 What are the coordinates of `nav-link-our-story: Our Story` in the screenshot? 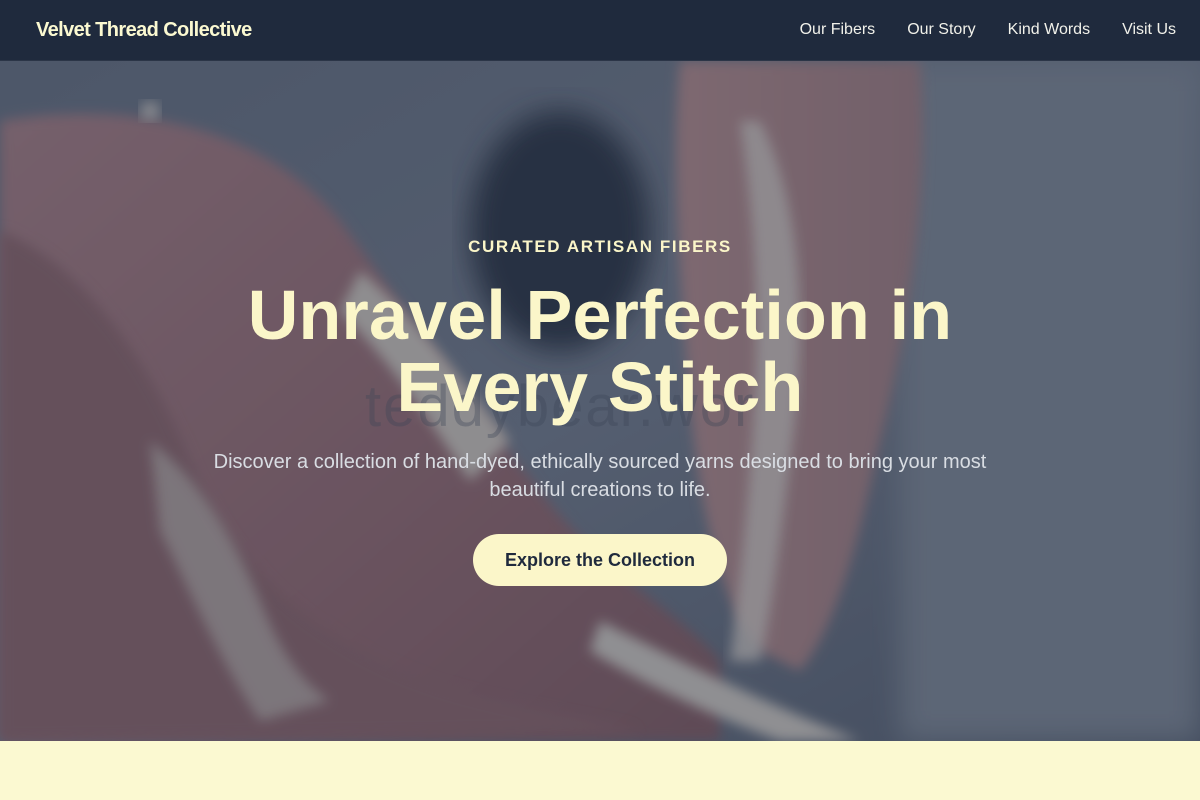 It's located at (941, 30).